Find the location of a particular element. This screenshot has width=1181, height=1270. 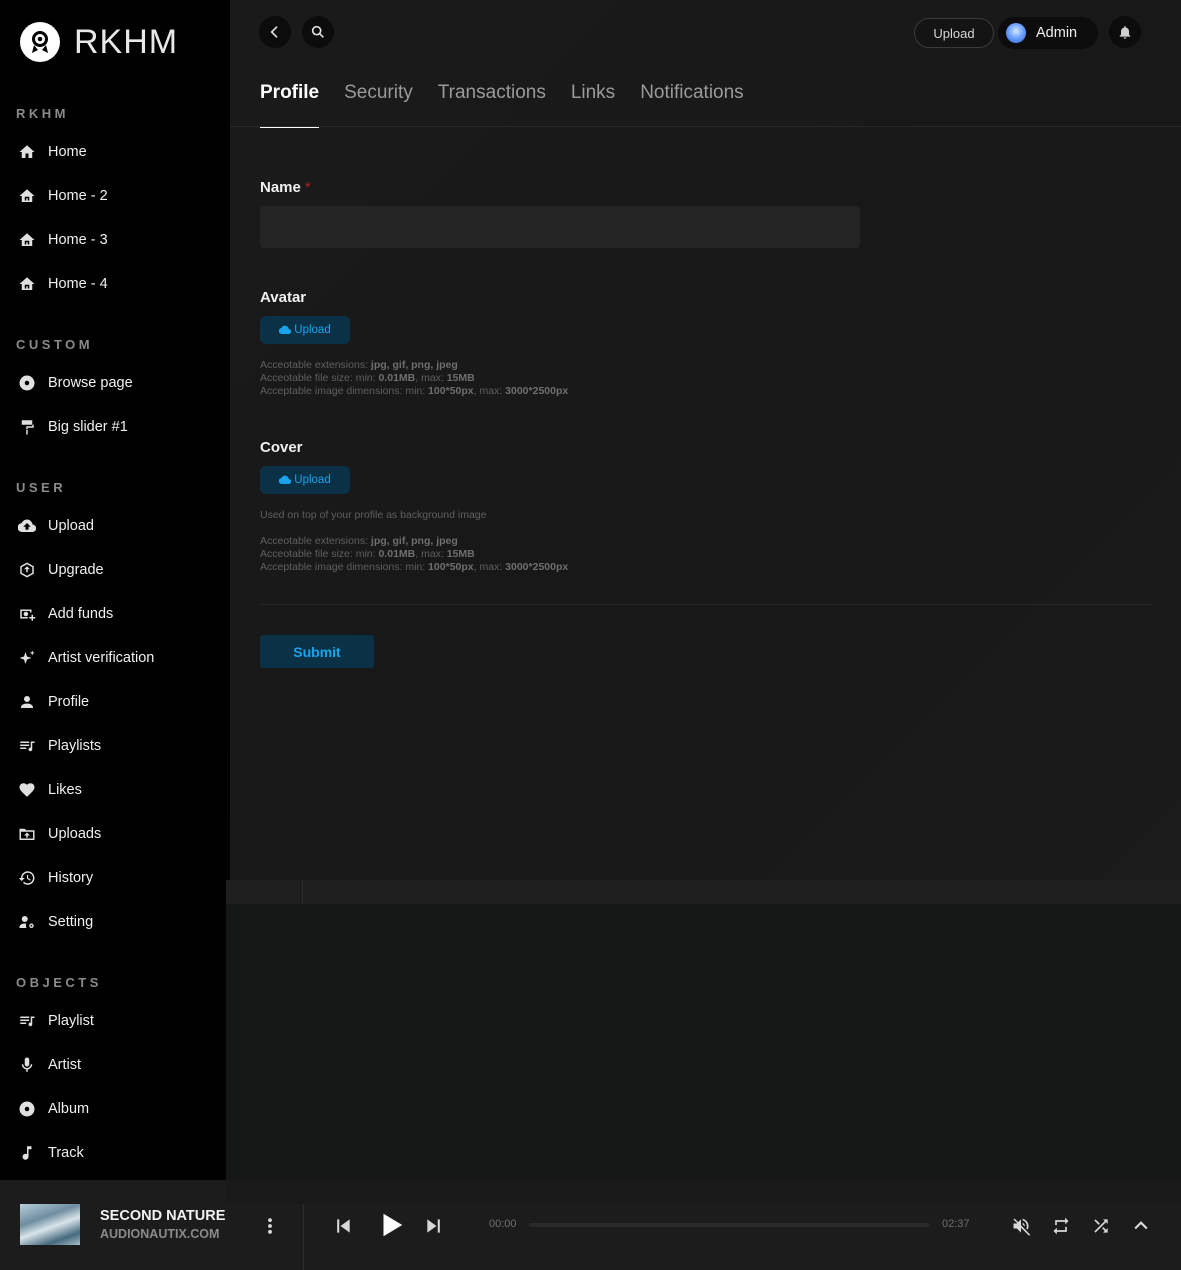

current-time: 00:00 is located at coordinates (503, 1224).